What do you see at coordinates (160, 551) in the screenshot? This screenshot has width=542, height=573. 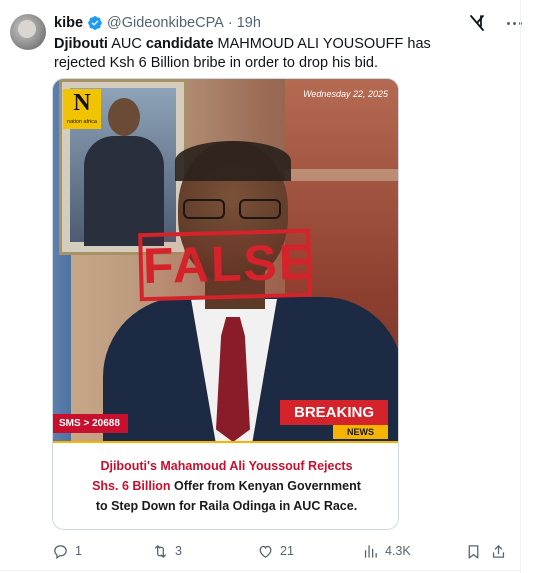 I see `retweet-icon` at bounding box center [160, 551].